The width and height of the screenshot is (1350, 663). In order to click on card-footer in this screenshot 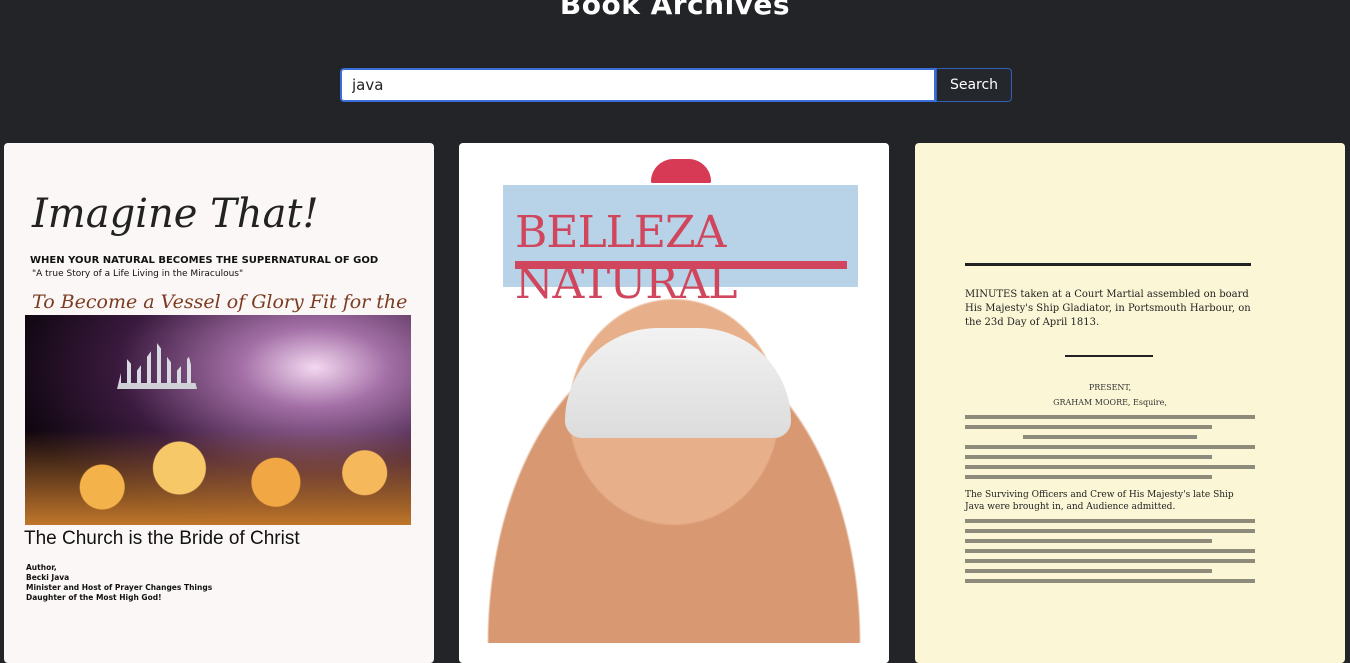, I will do `click(674, 653)`.